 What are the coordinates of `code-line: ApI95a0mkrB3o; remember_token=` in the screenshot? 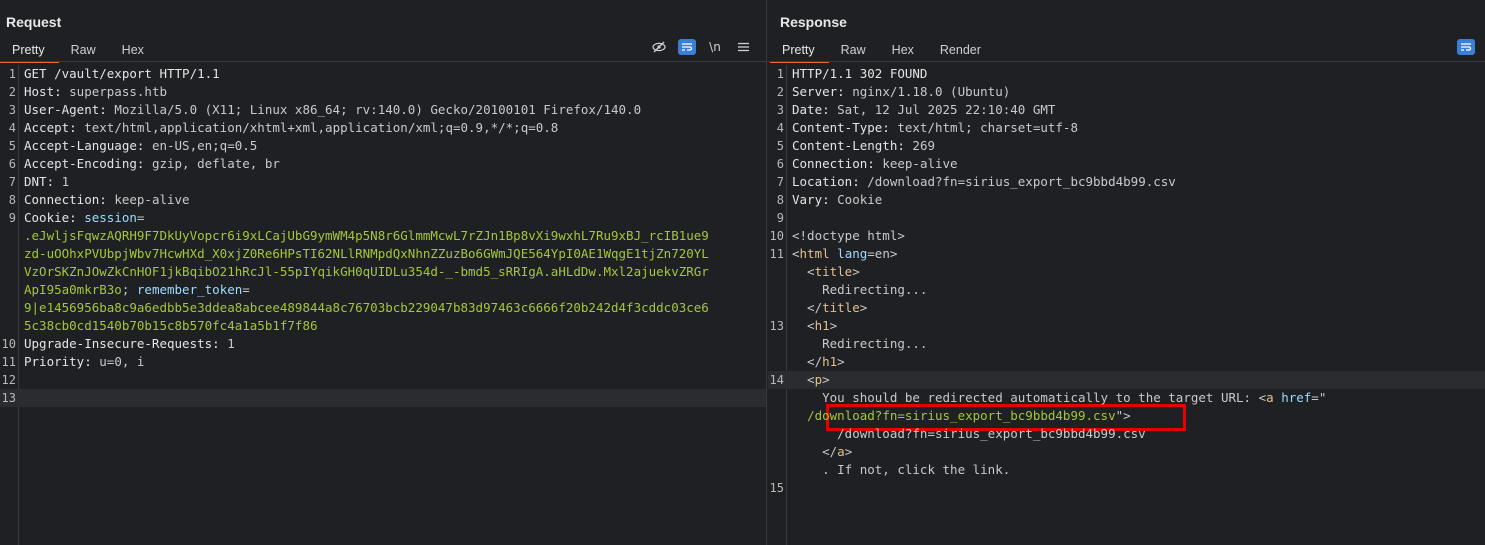 It's located at (383, 290).